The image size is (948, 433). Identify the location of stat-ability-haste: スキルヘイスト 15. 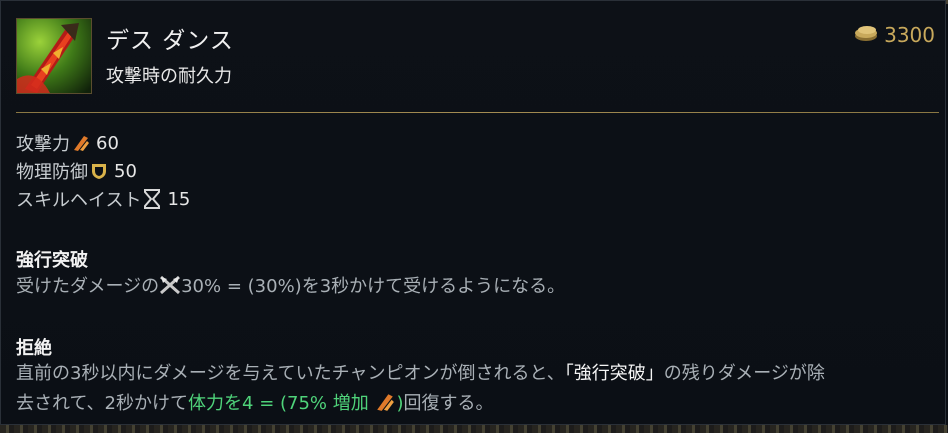
(103, 199).